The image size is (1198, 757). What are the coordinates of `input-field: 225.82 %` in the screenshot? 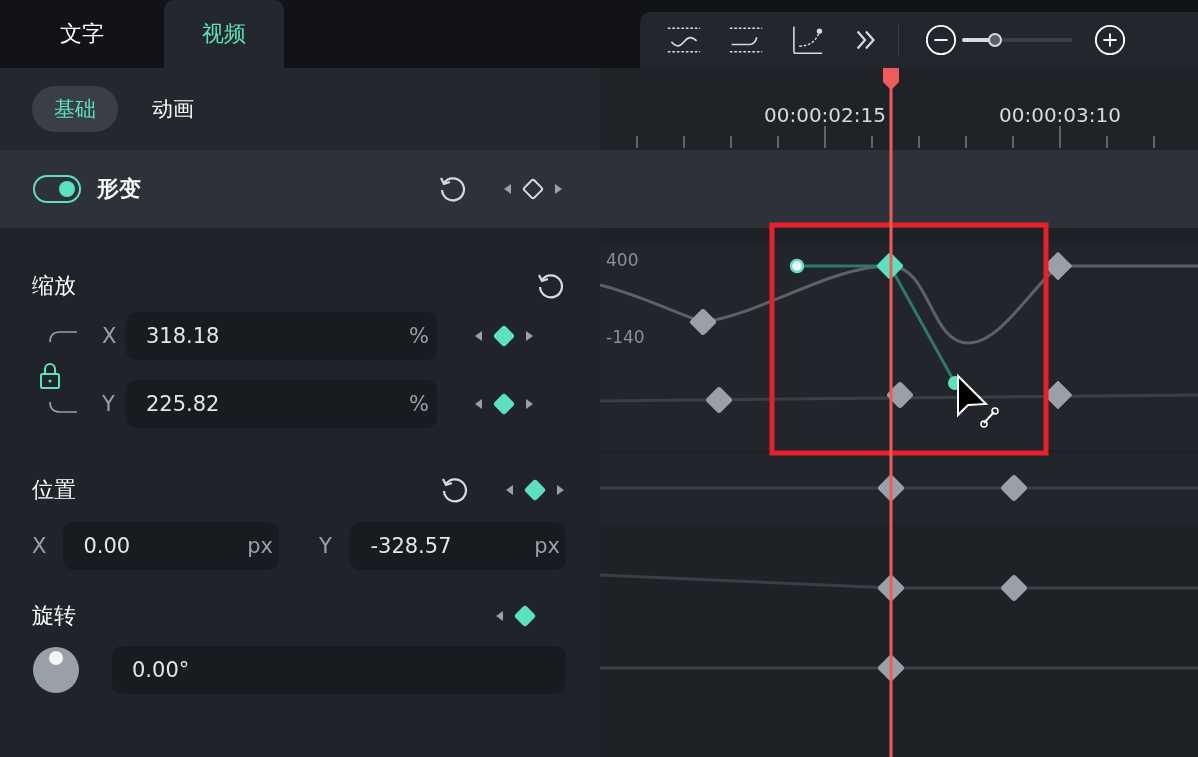 It's located at (281, 404).